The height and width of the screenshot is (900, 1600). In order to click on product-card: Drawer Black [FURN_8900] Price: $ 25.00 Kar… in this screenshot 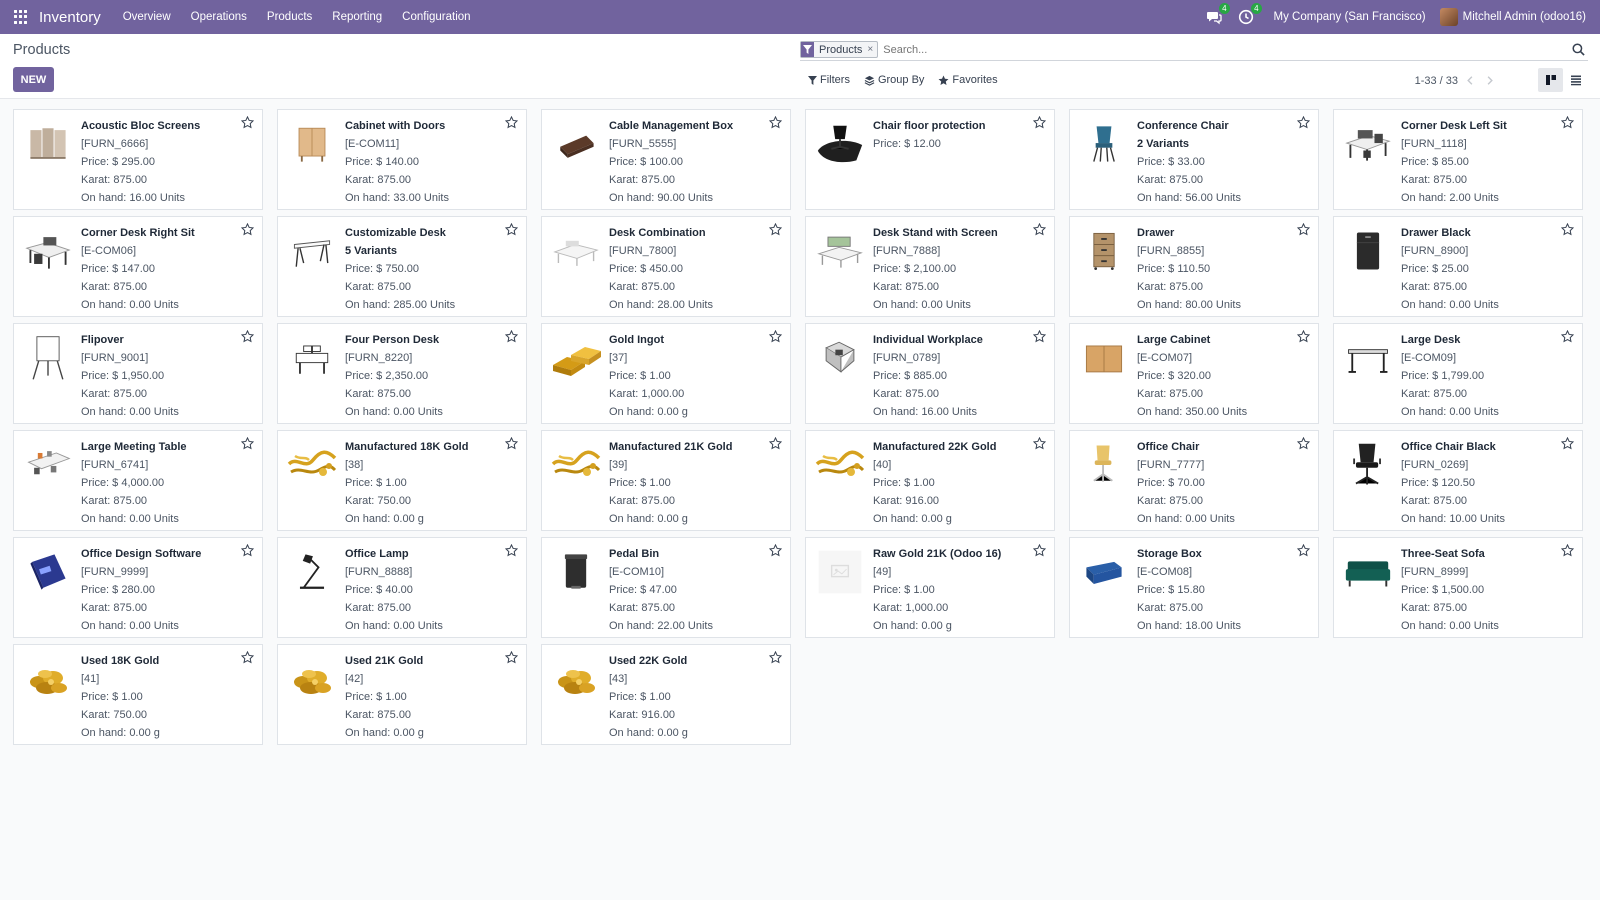, I will do `click(1458, 266)`.